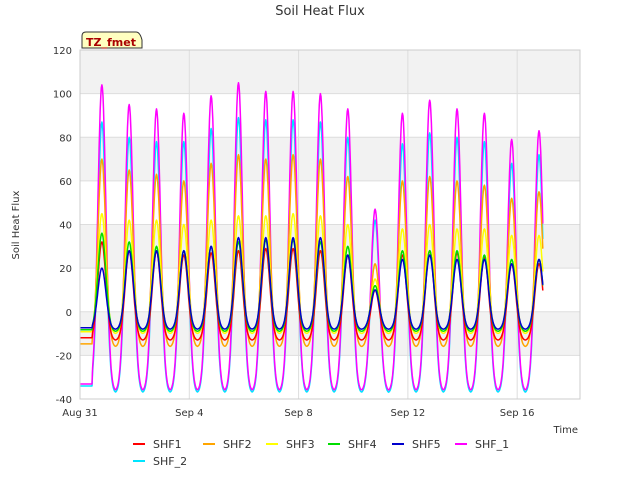 This screenshot has width=640, height=480. What do you see at coordinates (237, 444) in the screenshot?
I see `legend-label: SHF2` at bounding box center [237, 444].